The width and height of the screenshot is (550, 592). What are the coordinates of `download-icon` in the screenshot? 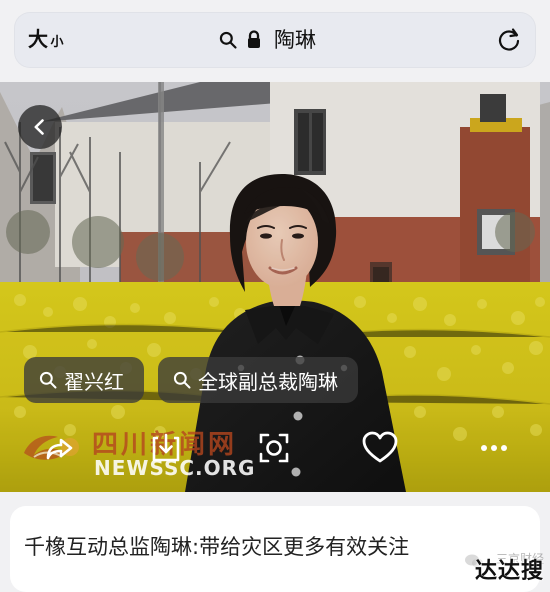 It's located at (166, 447).